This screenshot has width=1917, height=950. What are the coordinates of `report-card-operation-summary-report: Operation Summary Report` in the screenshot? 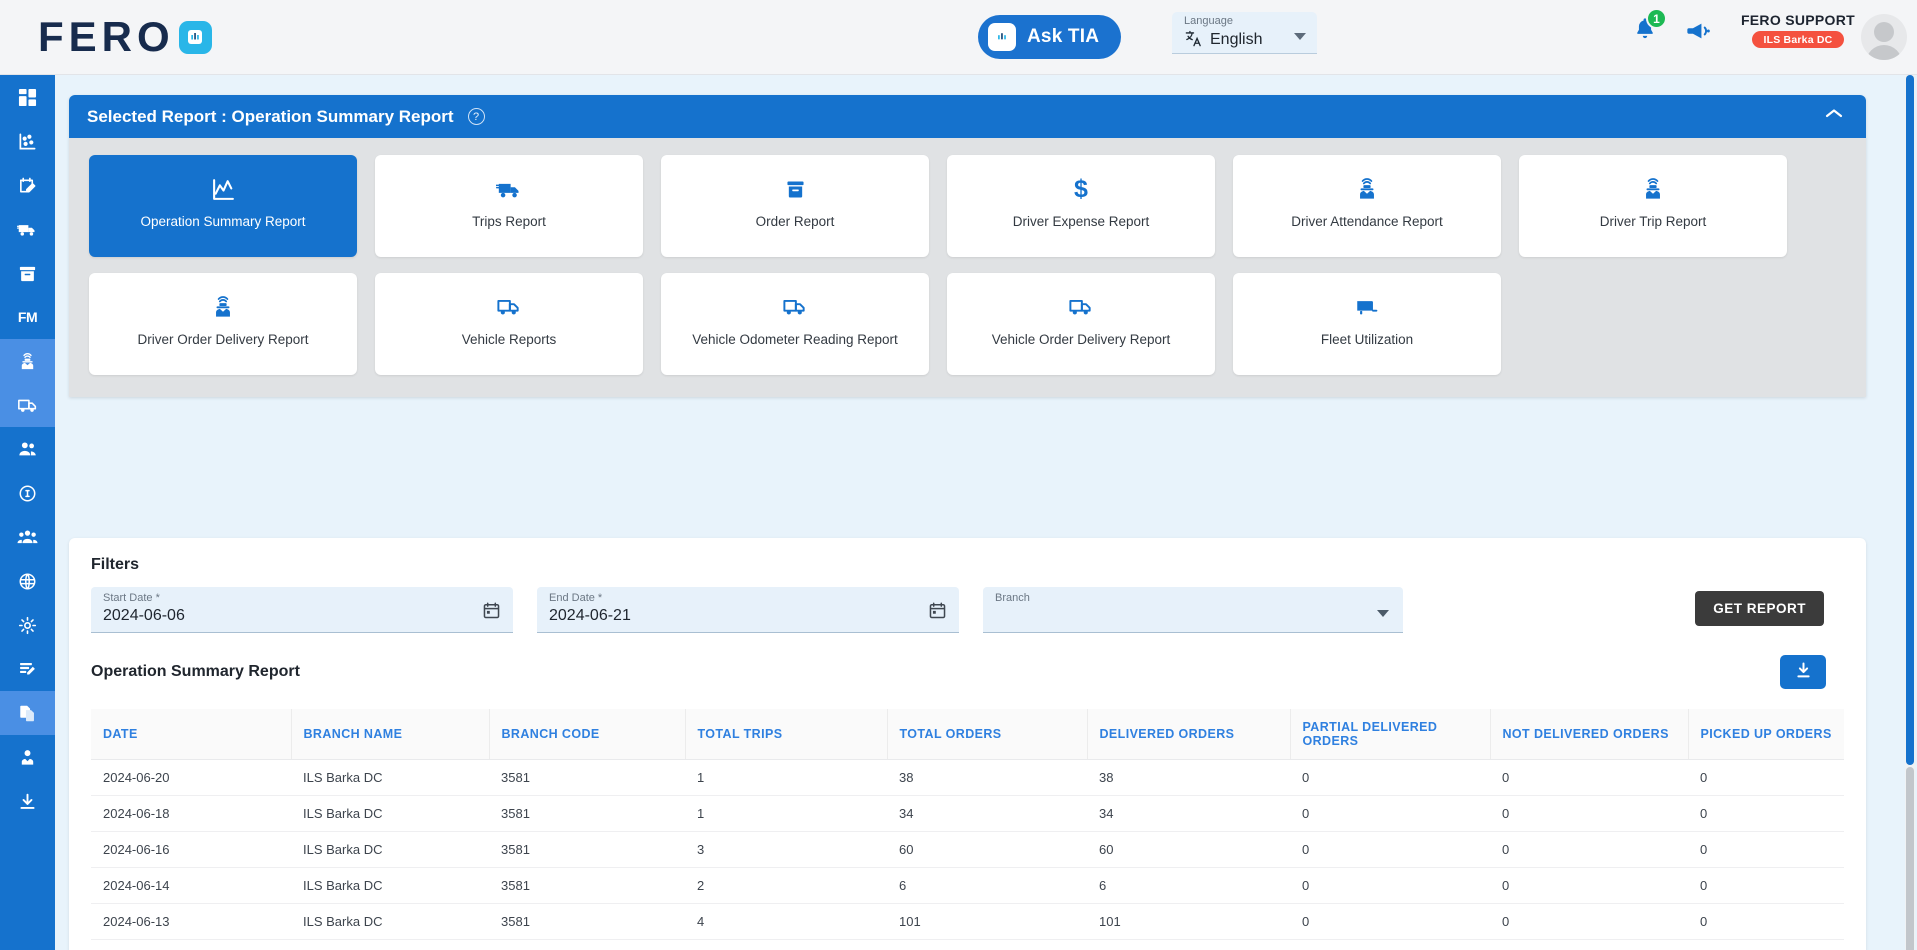 It's located at (223, 206).